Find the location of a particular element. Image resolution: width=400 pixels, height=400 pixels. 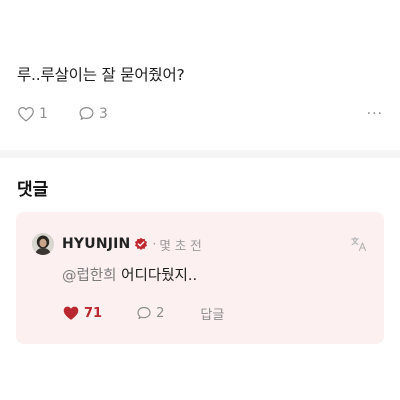

avatar is located at coordinates (43, 244).